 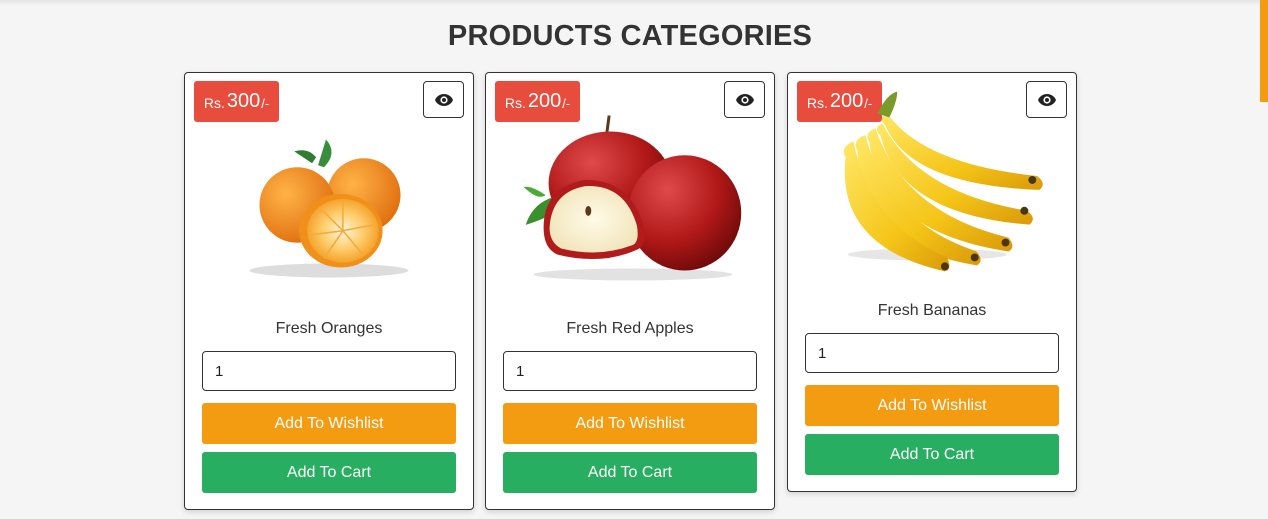 I want to click on product-image-bananas, so click(x=943, y=181).